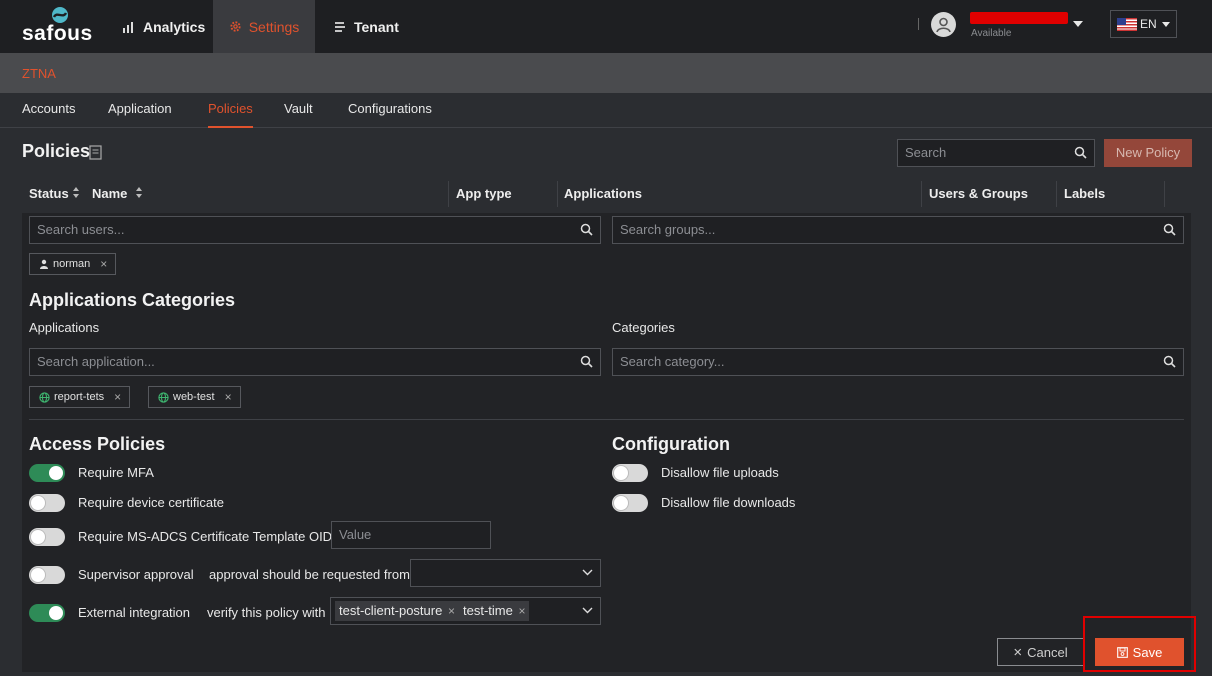 The height and width of the screenshot is (676, 1212). I want to click on logo: safous, so click(60, 26).